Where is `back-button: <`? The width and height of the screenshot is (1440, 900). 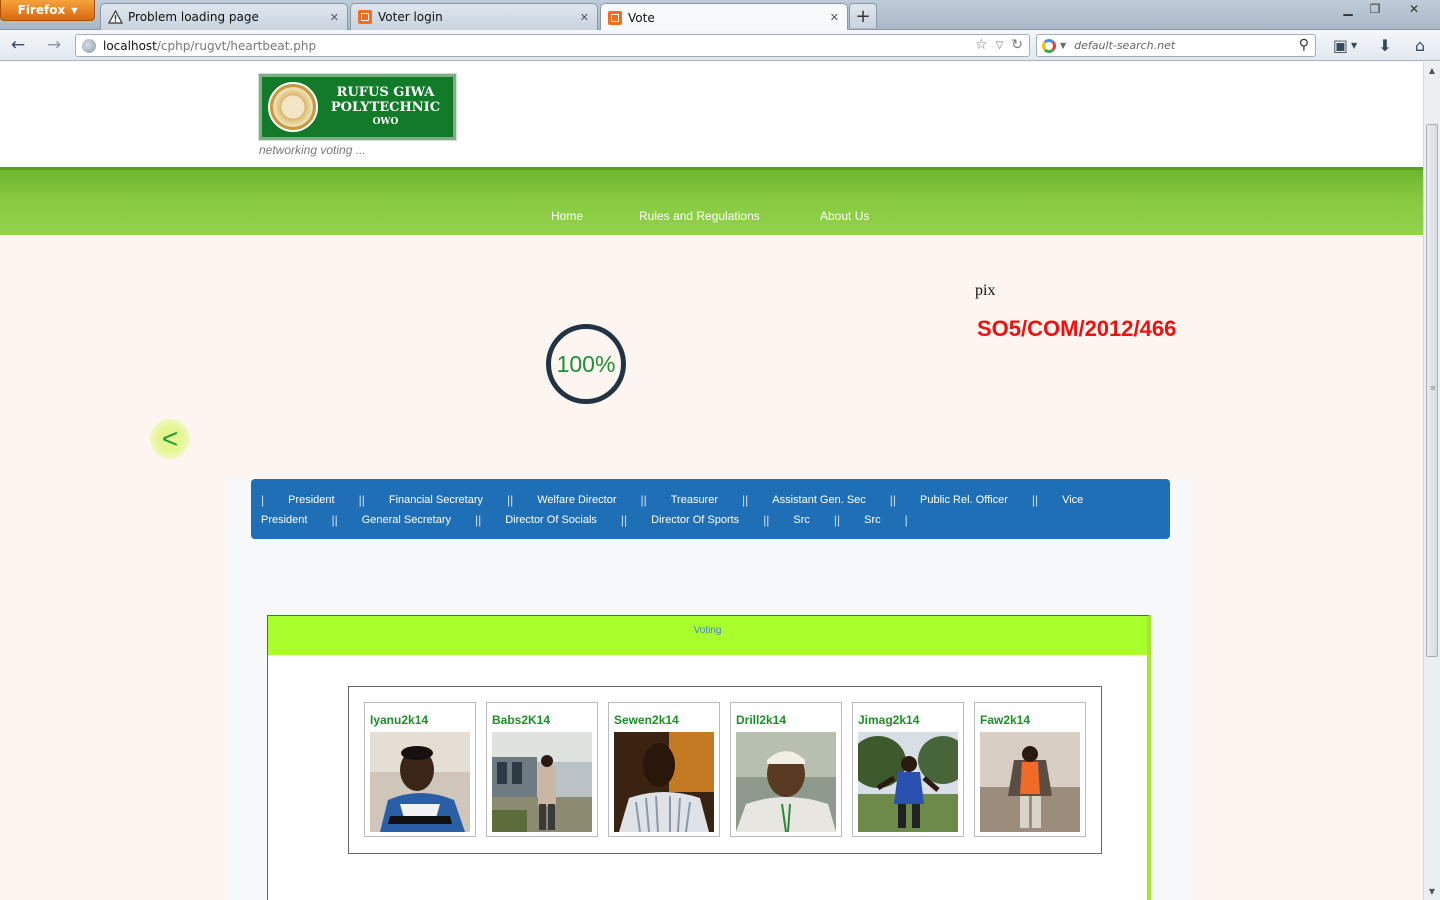 back-button: < is located at coordinates (170, 439).